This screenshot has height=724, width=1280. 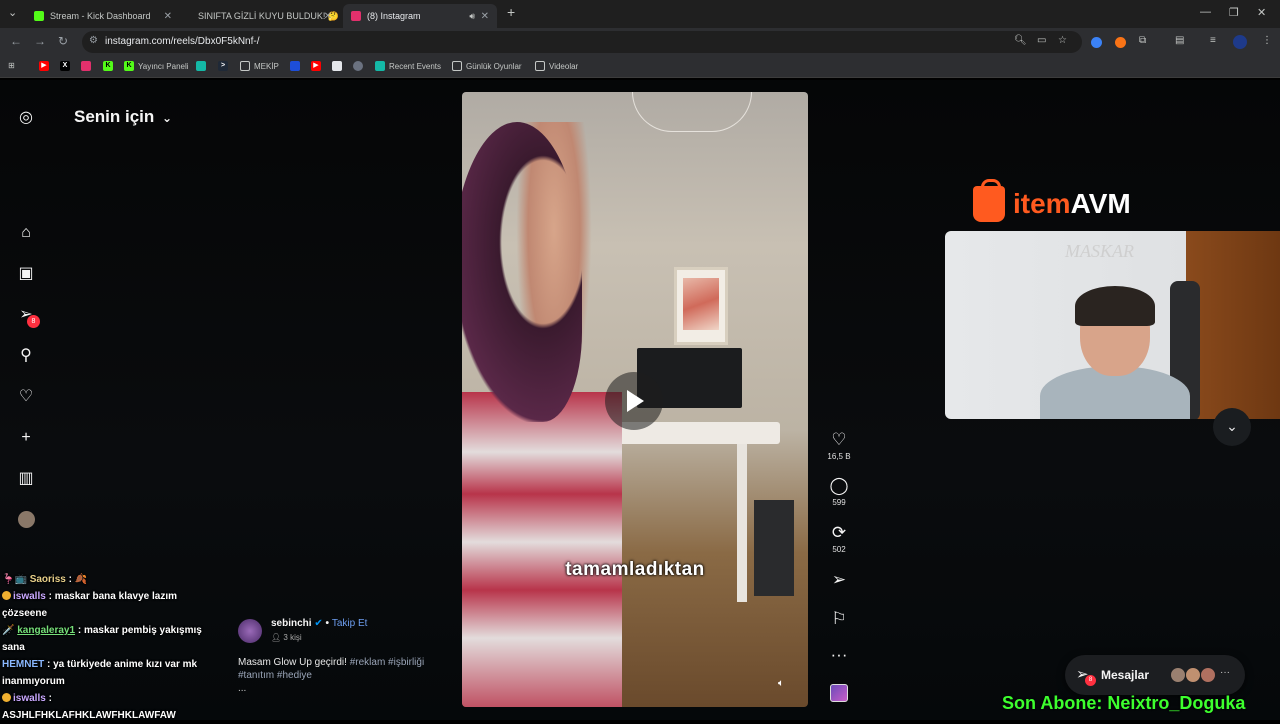 I want to click on url-text: instagram.com/reels/Dbx0F5kNnf-/, so click(x=182, y=41).